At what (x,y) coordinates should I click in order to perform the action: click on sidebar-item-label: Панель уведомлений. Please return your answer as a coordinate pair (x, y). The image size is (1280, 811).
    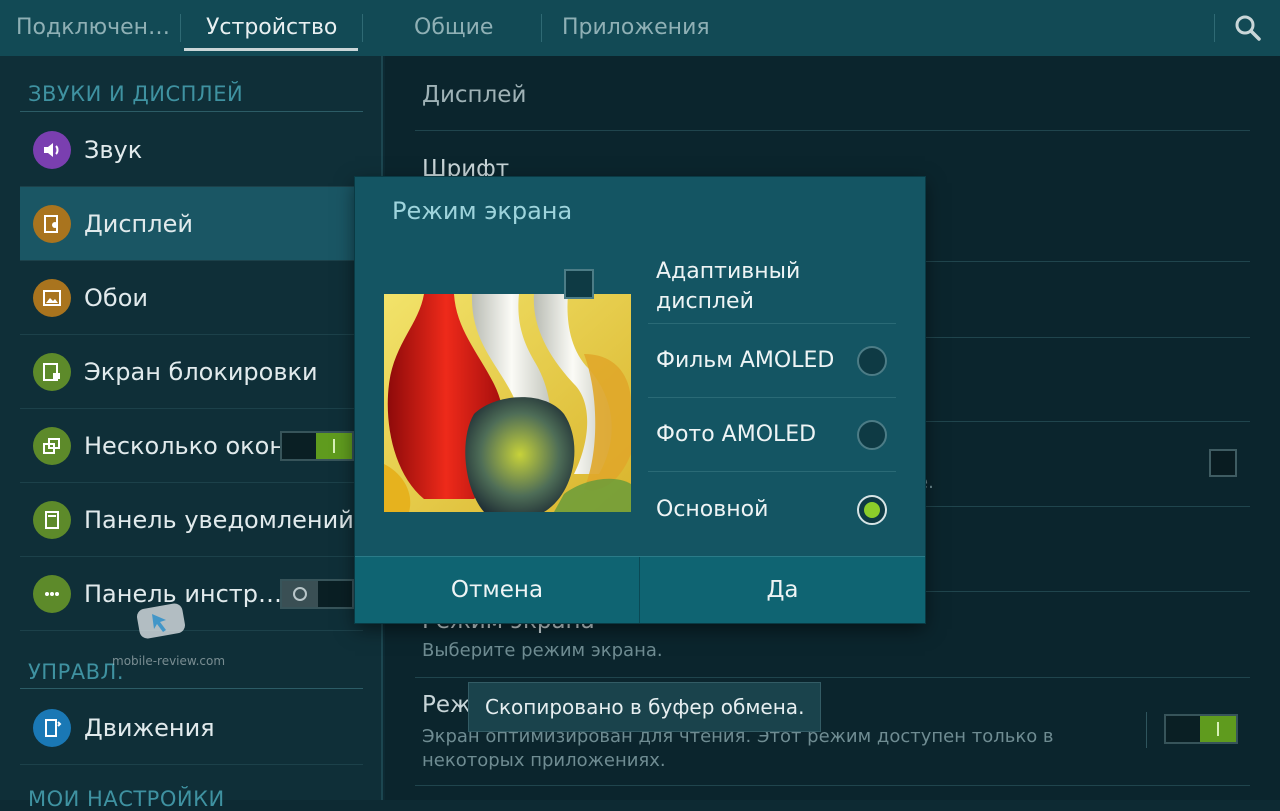
    Looking at the image, I should click on (219, 520).